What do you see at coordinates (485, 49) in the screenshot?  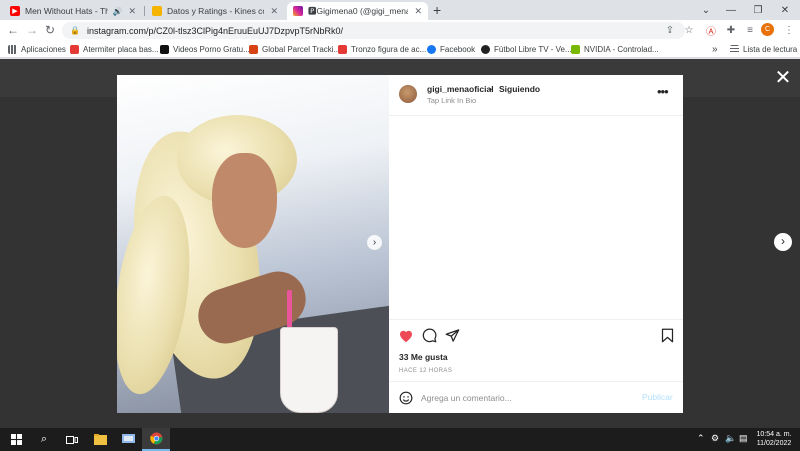 I see `soccer-ball-icon` at bounding box center [485, 49].